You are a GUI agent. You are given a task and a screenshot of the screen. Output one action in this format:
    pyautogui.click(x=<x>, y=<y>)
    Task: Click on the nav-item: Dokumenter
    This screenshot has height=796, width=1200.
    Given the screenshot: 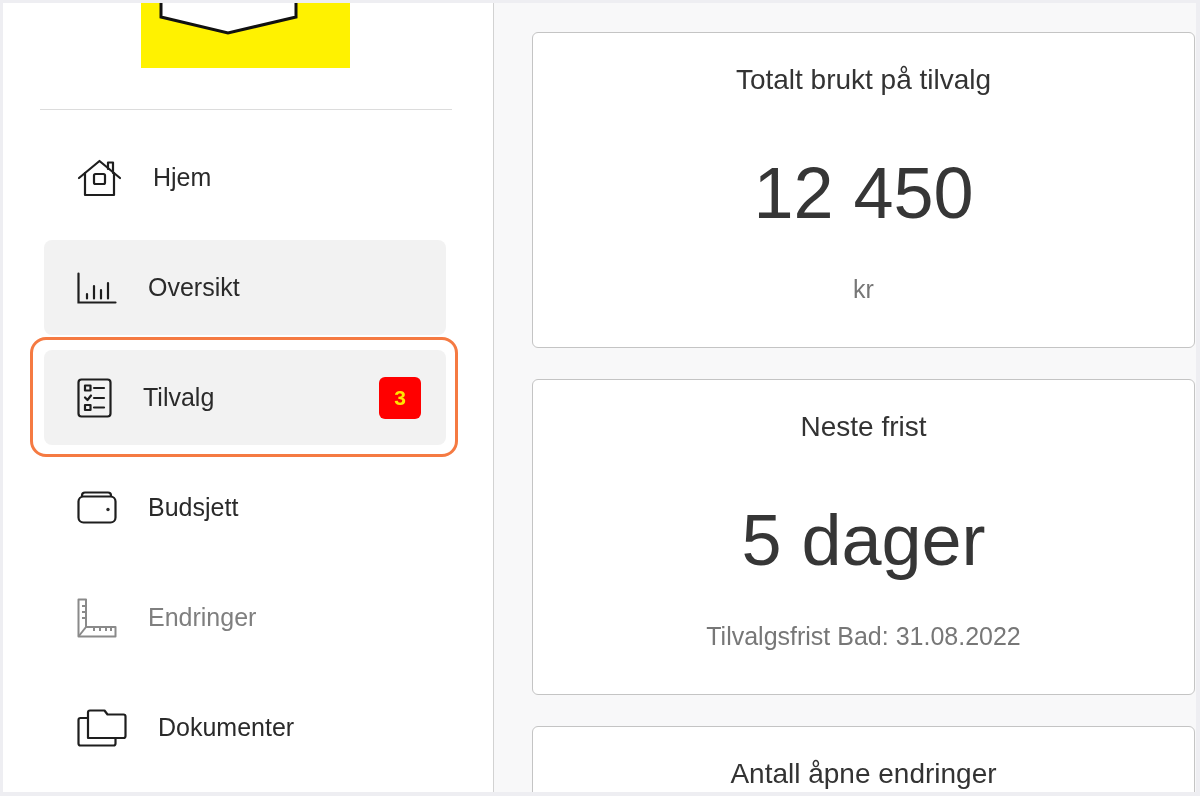 What is the action you would take?
    pyautogui.click(x=245, y=727)
    